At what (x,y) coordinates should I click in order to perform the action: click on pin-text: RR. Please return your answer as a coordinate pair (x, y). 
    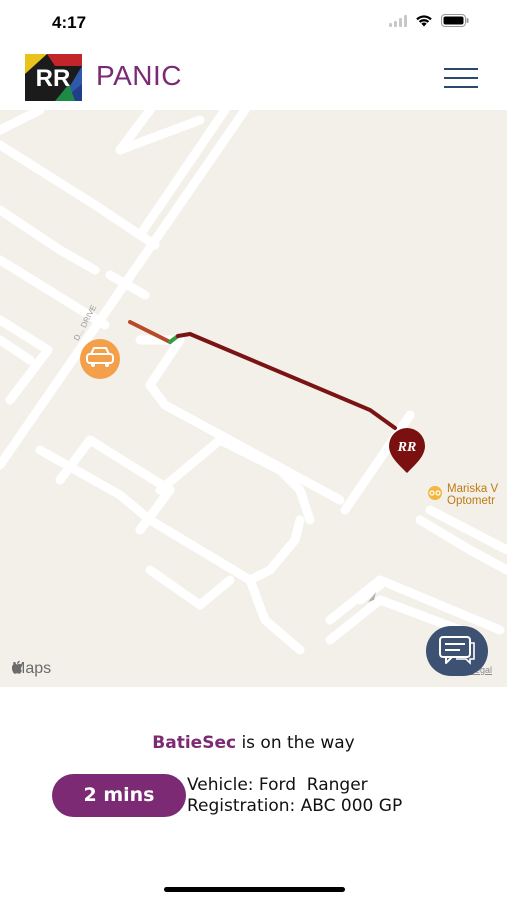
    Looking at the image, I should click on (407, 447).